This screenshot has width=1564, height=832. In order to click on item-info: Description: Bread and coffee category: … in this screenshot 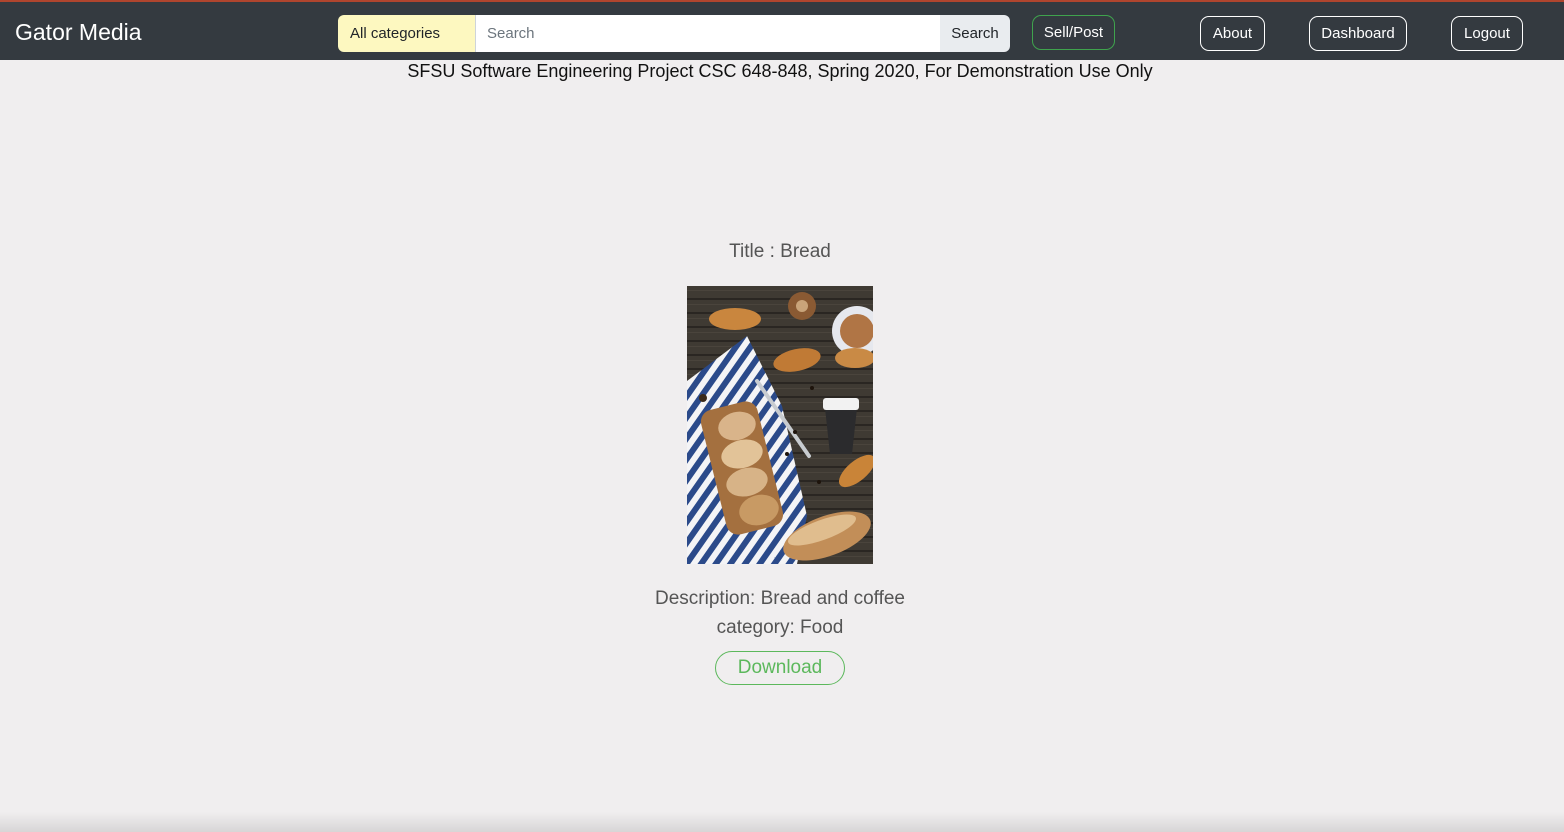, I will do `click(780, 613)`.